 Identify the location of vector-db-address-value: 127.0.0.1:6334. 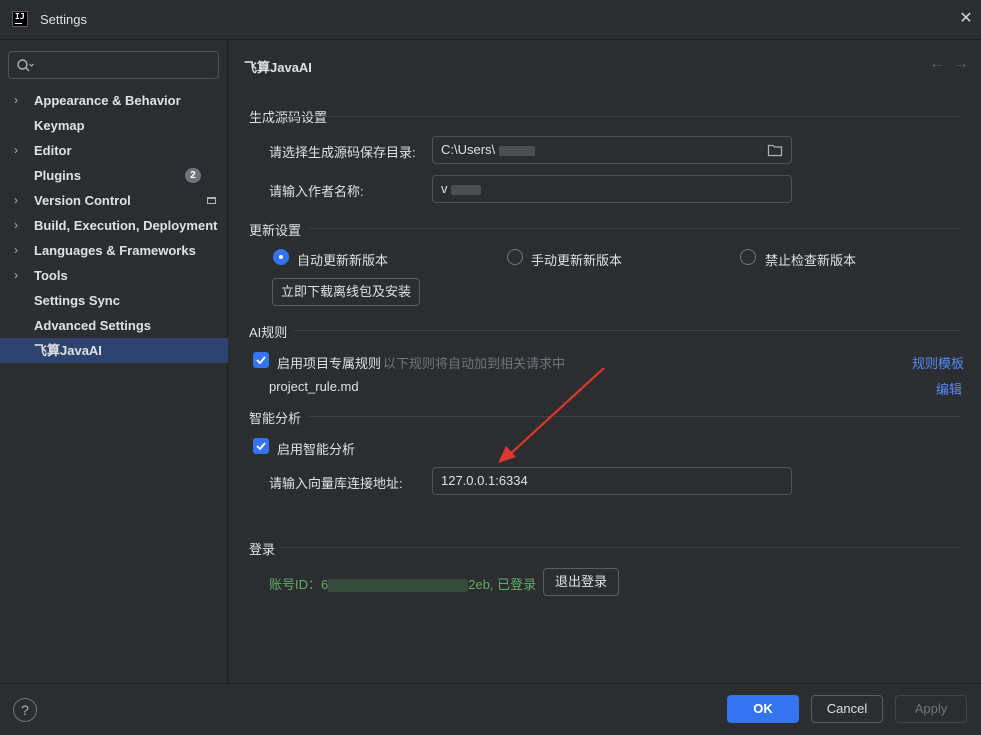
(484, 480).